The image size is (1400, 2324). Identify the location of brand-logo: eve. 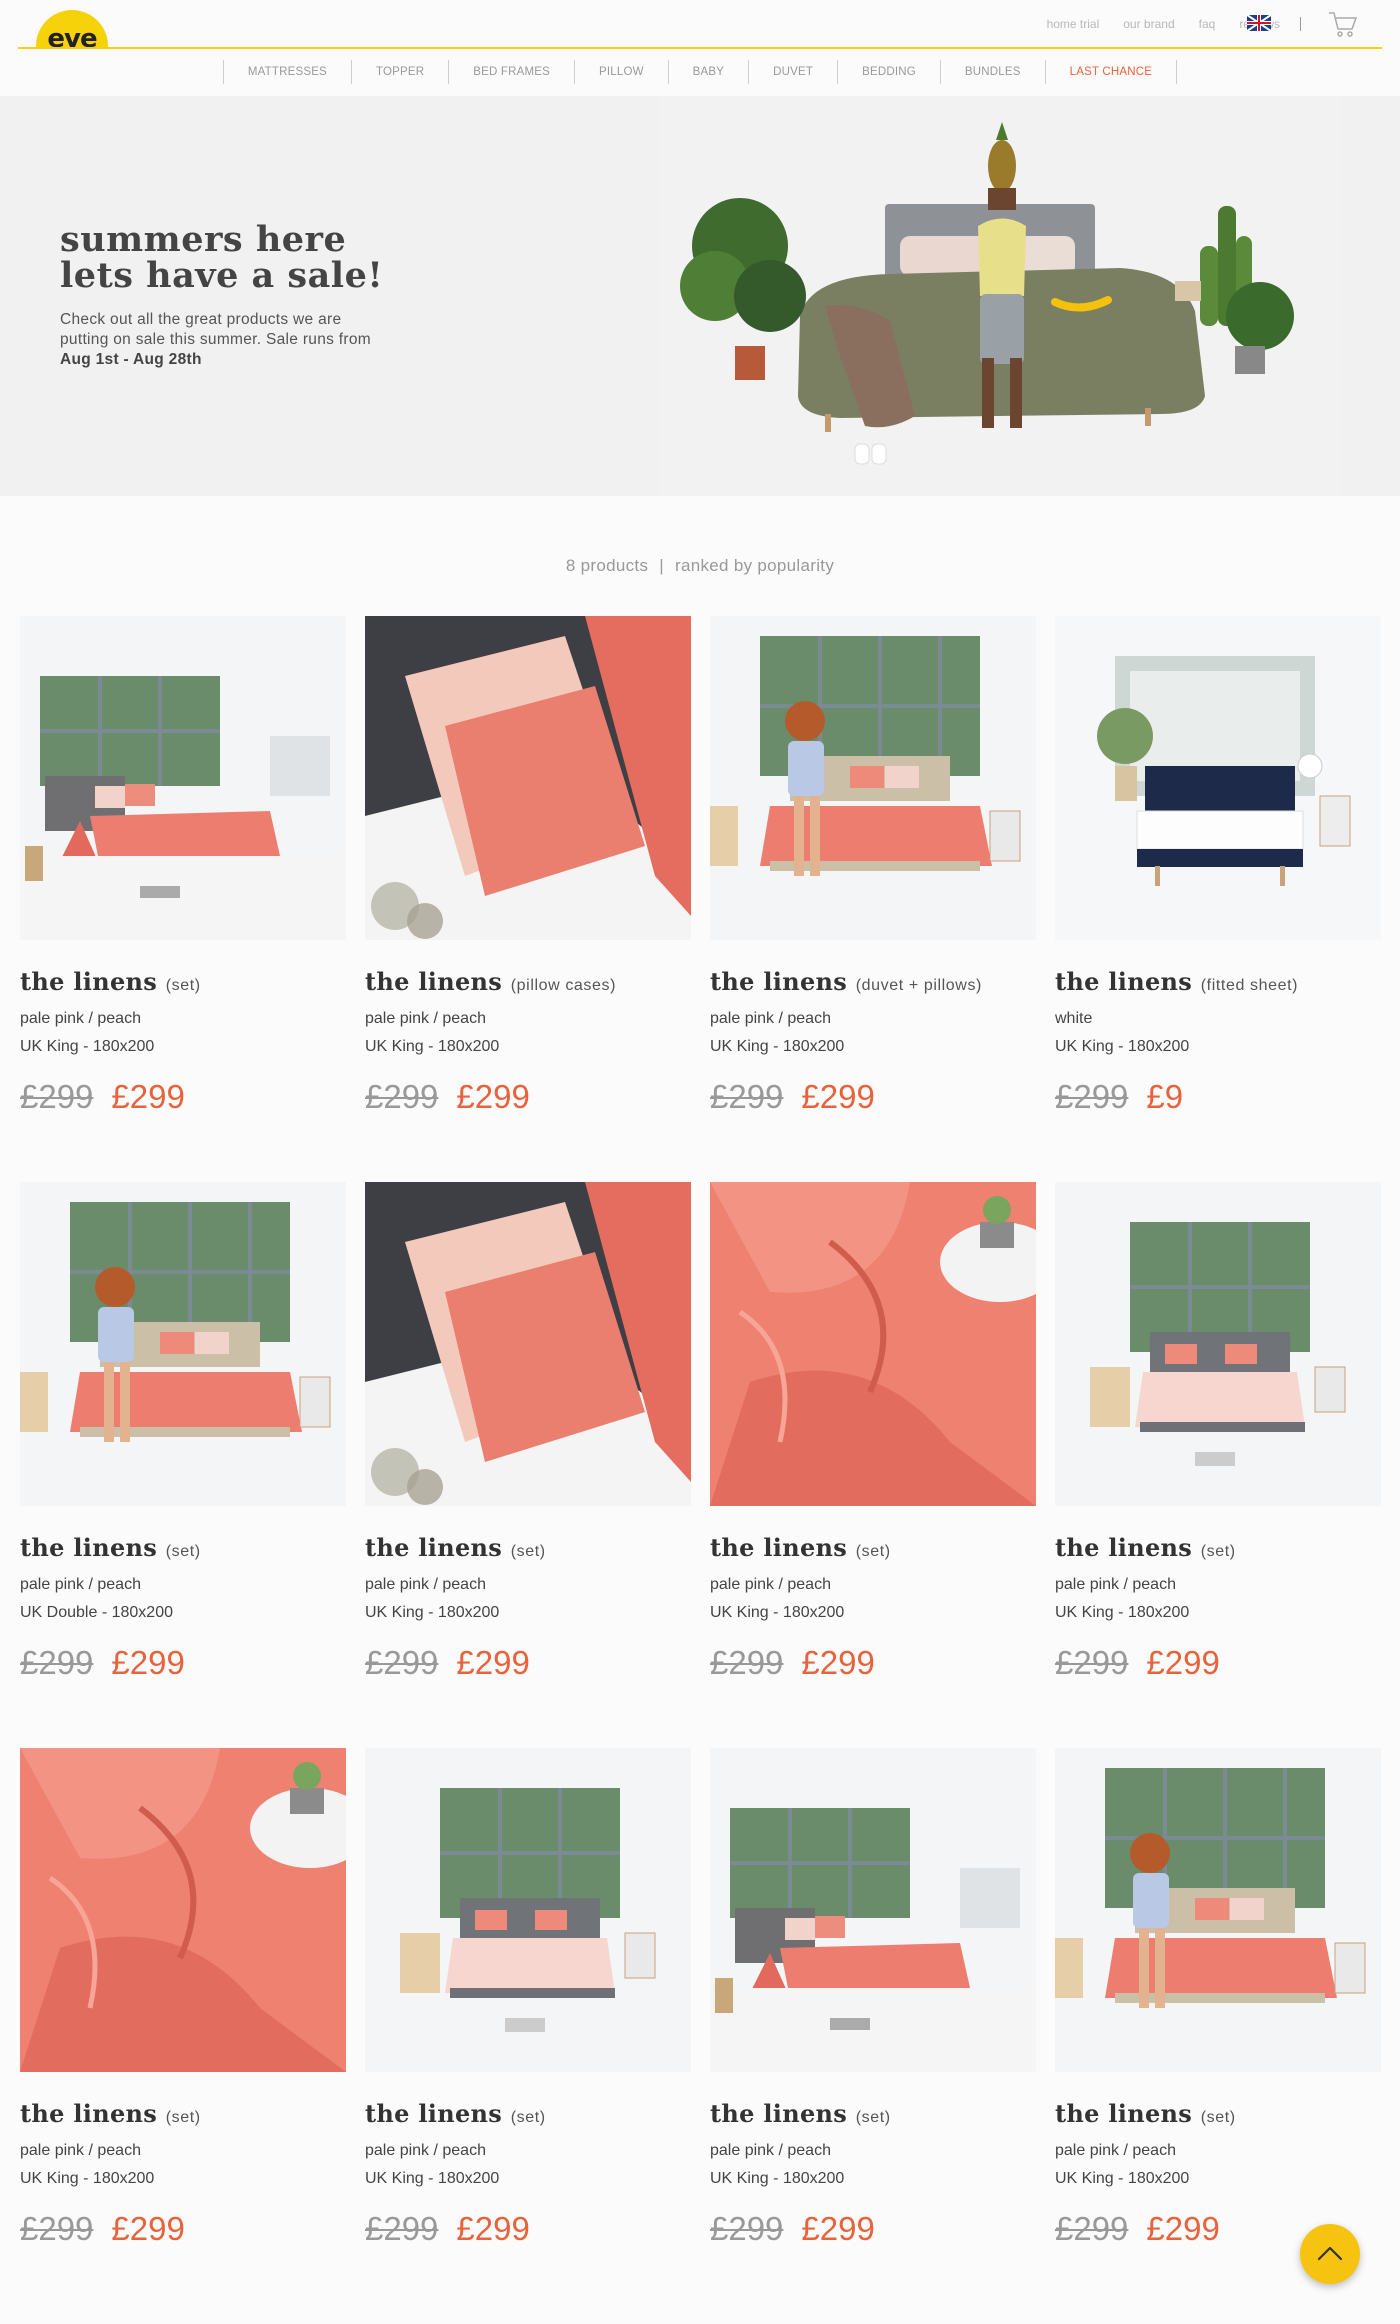
(72, 29).